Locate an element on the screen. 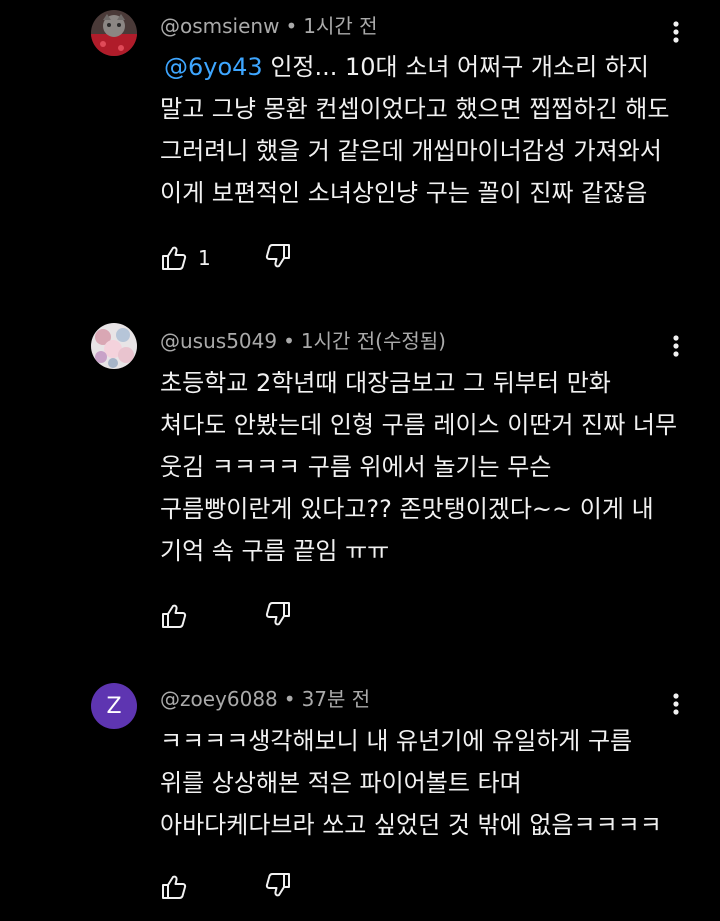 Image resolution: width=720 pixels, height=921 pixels. comment-line: 웃김 ㅋㅋㅋㅋ 구름 위에서 놀기는 무슨 is located at coordinates (356, 467).